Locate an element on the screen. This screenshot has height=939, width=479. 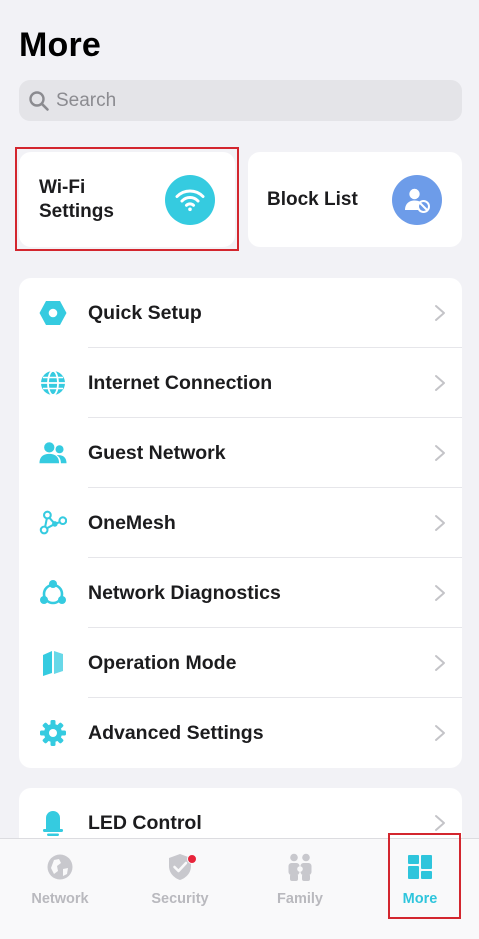
shield-check-icon is located at coordinates (181, 867).